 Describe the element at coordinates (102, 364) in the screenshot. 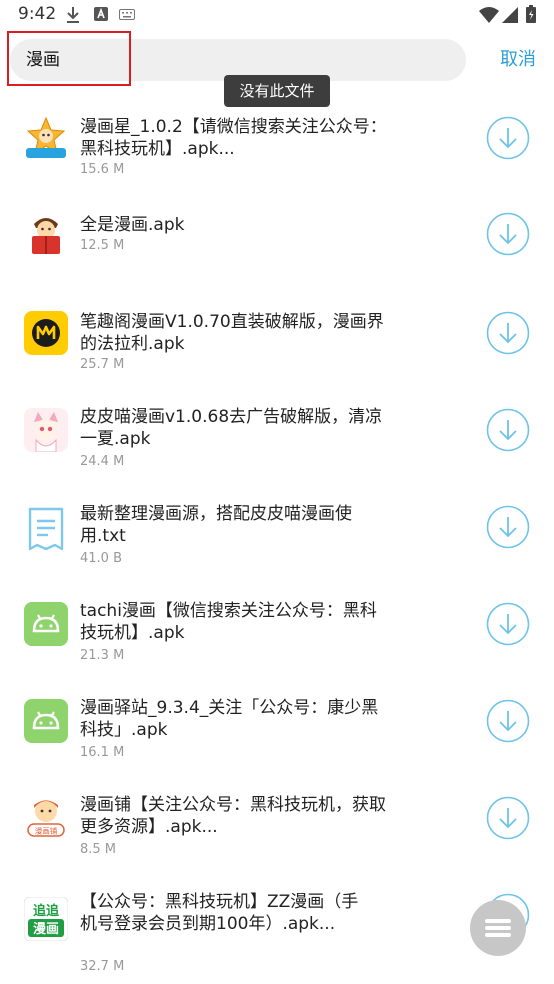

I see `file-size: 25.7 M` at that location.